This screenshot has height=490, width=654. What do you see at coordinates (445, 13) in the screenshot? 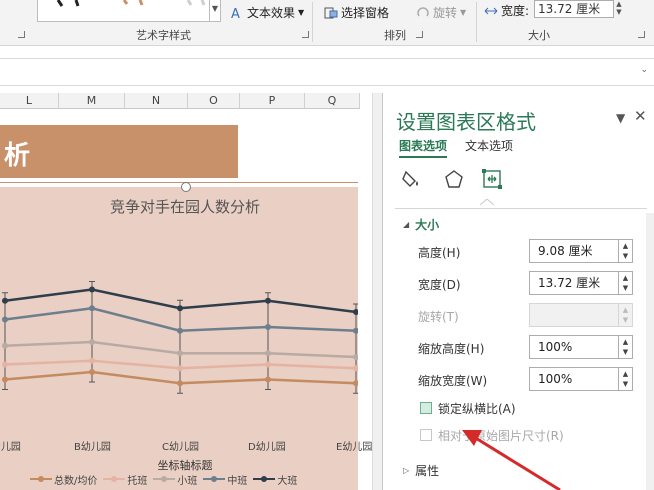
I see `rotate-label: 旋转` at bounding box center [445, 13].